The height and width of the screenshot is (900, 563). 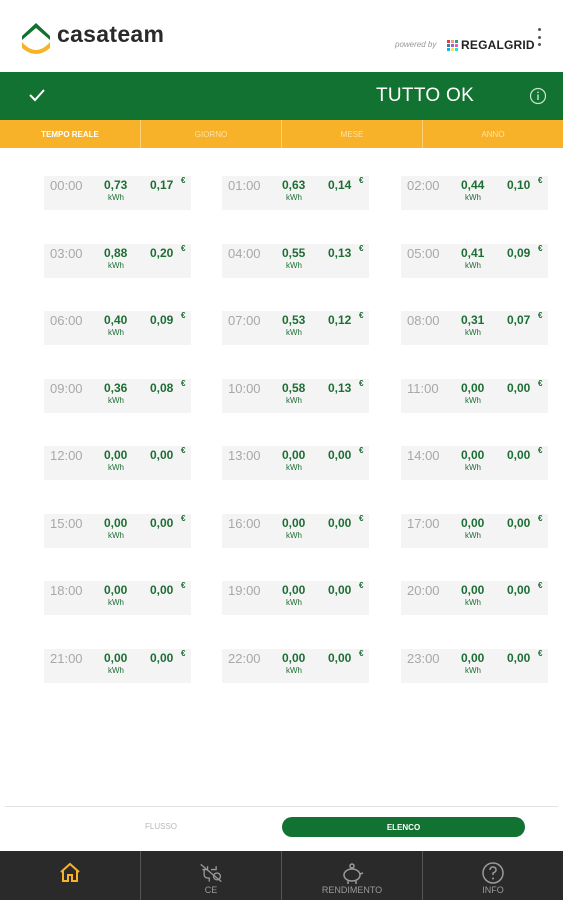 I want to click on kwh-value: 0,88, so click(x=116, y=252).